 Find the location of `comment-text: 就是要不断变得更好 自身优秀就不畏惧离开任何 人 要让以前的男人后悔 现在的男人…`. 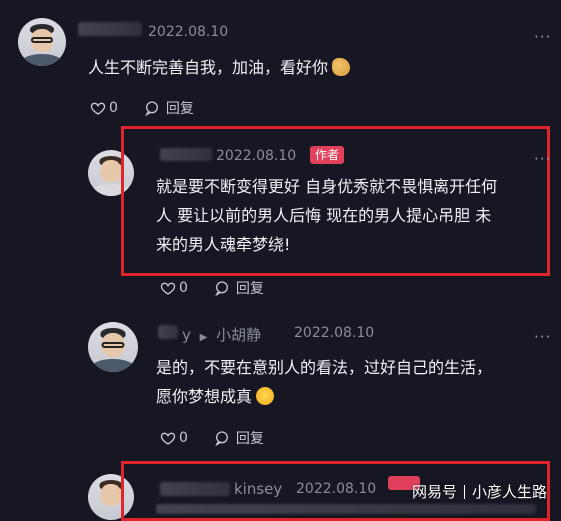

comment-text: 就是要不断变得更好 自身优秀就不畏惧离开任何 人 要让以前的男人后悔 现在的男人… is located at coordinates (326, 215).